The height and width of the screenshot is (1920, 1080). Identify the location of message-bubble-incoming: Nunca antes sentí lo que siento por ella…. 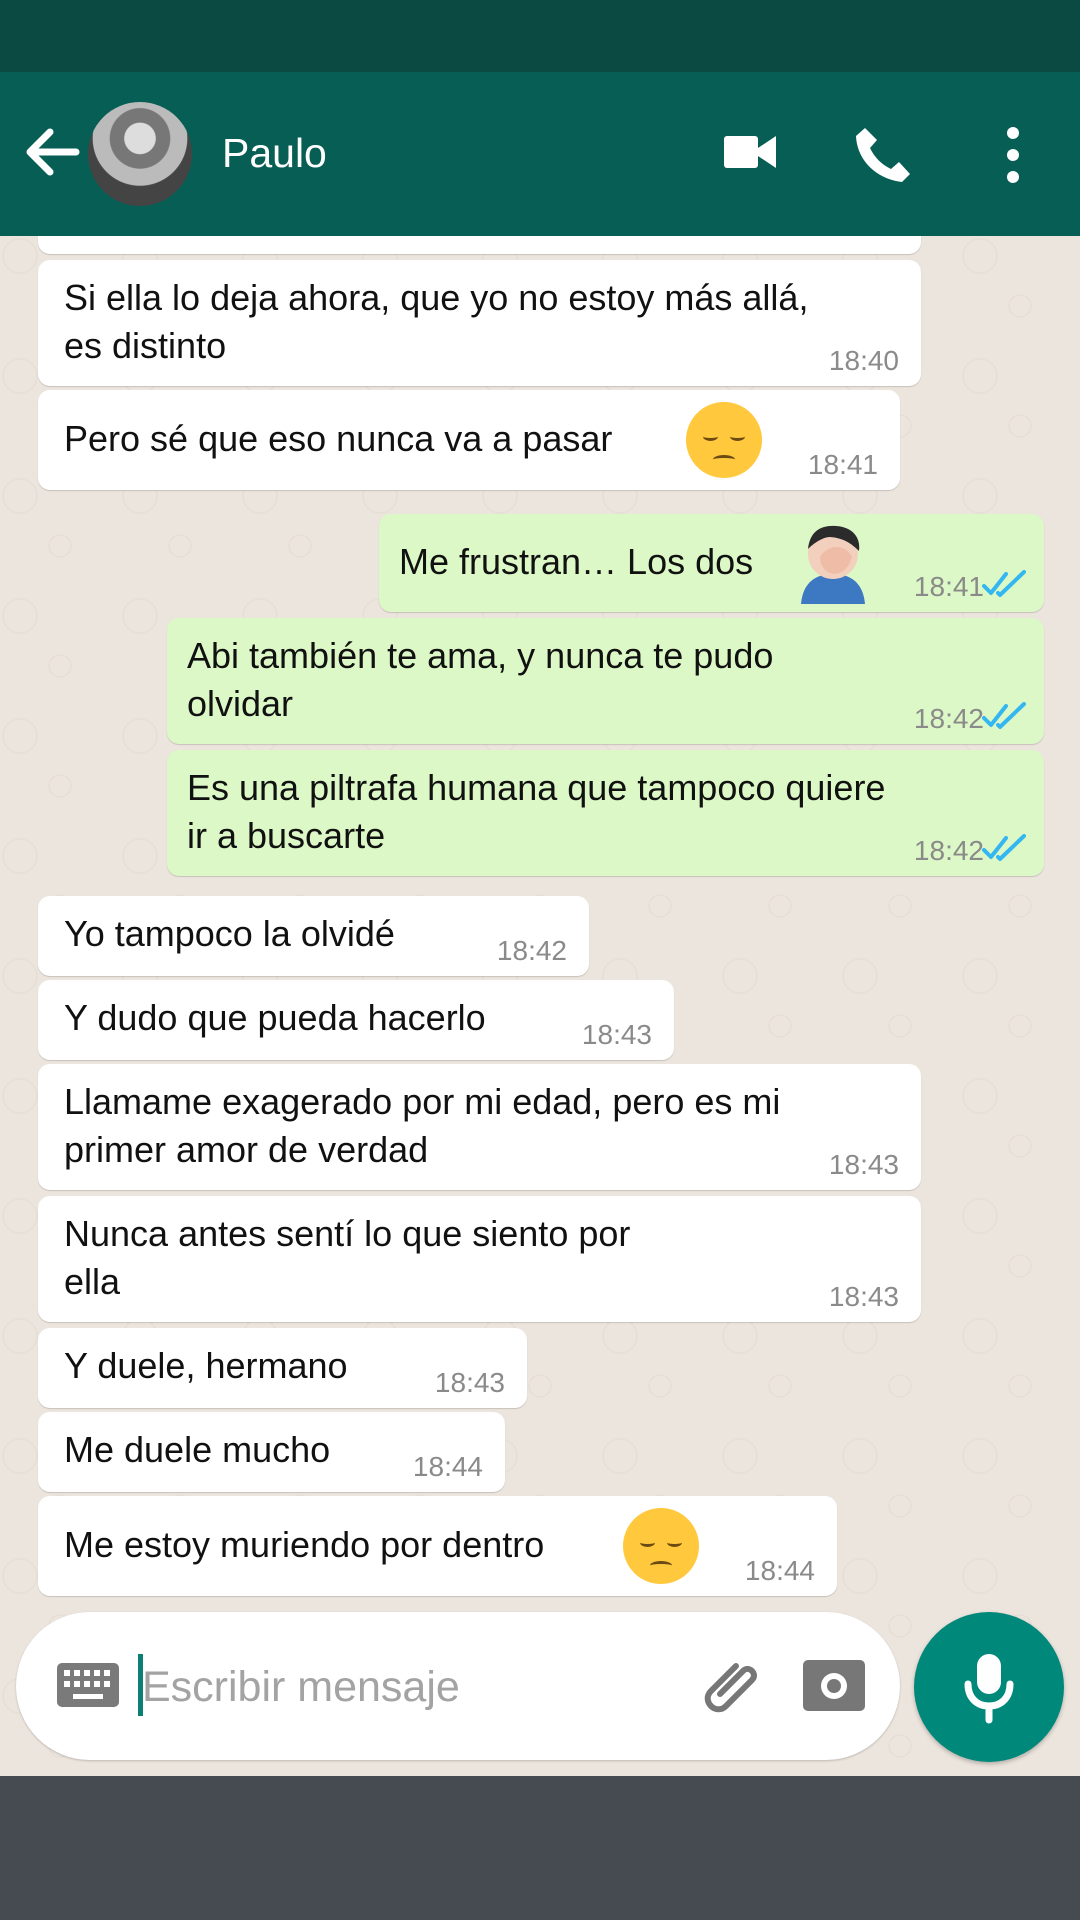
(479, 1259).